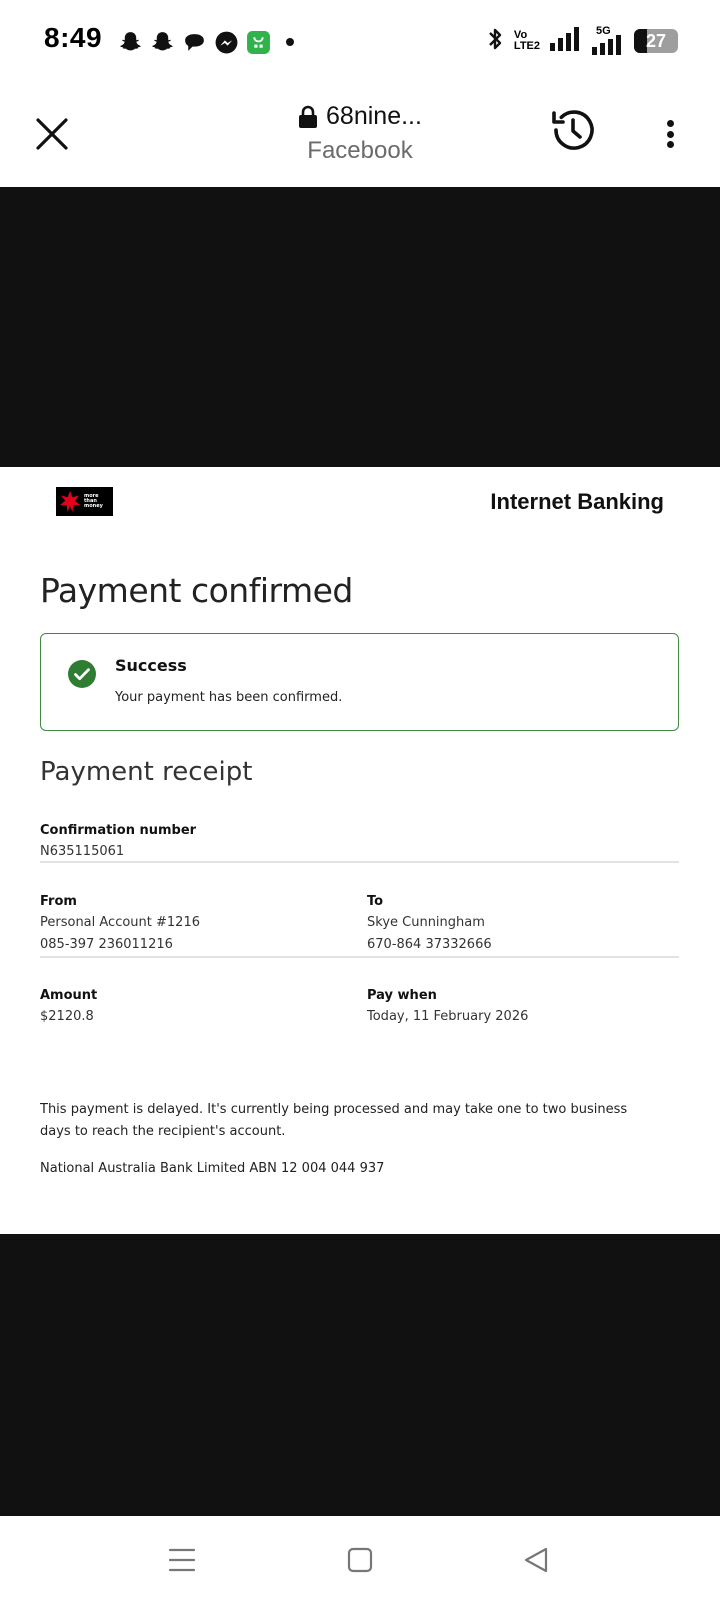 Image resolution: width=720 pixels, height=1604 pixels. Describe the element at coordinates (226, 42) in the screenshot. I see `messenger-icon` at that location.